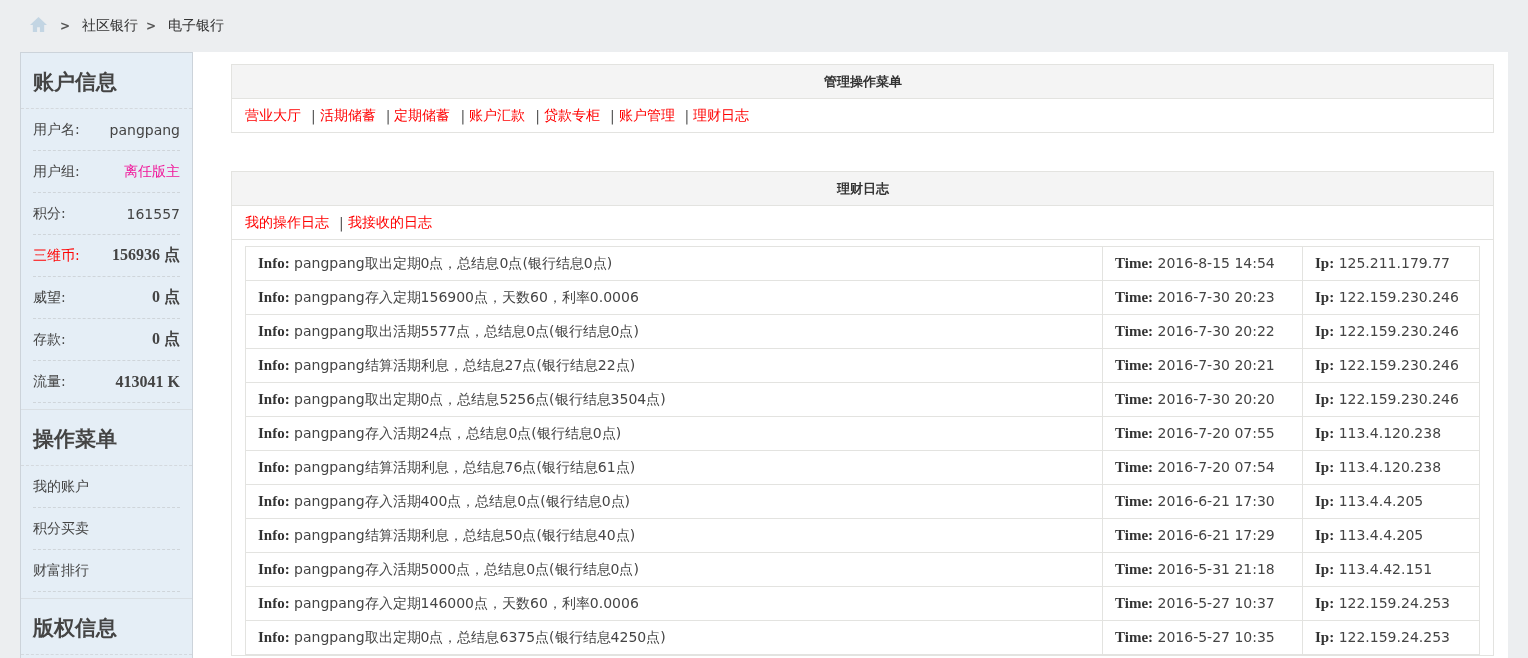  I want to click on menu-link: 理财日志, so click(721, 115).